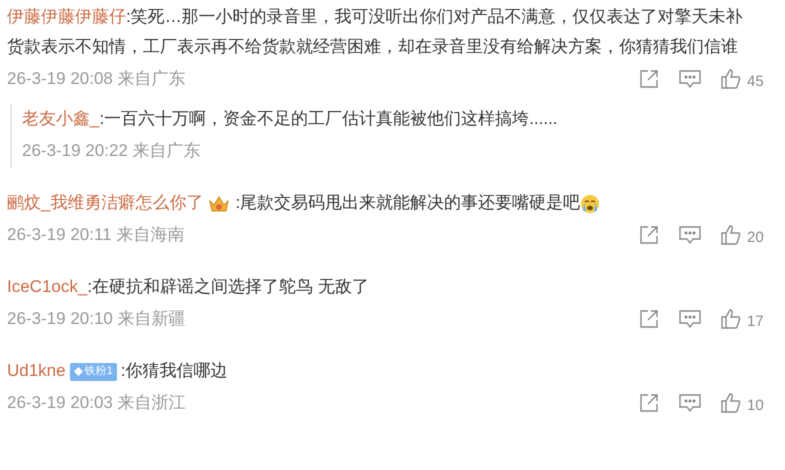 This screenshot has height=470, width=785. I want to click on like-count: 17, so click(756, 321).